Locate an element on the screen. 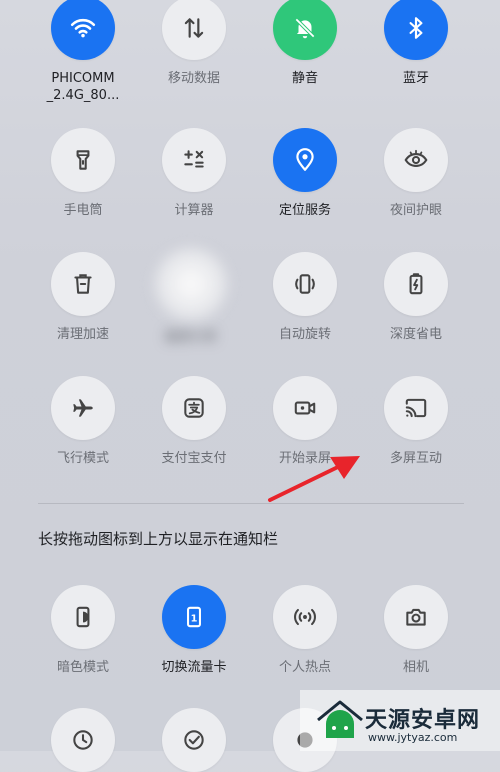  dark-mode-toggle is located at coordinates (83, 617).